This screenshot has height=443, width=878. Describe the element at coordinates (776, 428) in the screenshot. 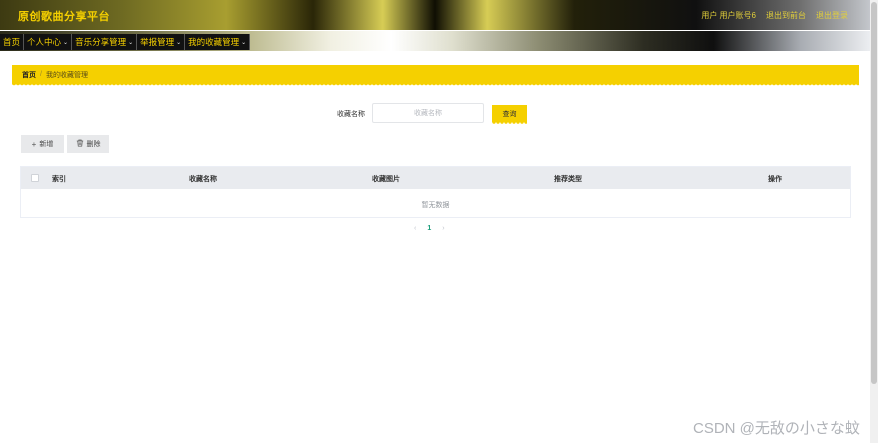

I see `watermark: CSDN @无敌の小さな蚊` at that location.